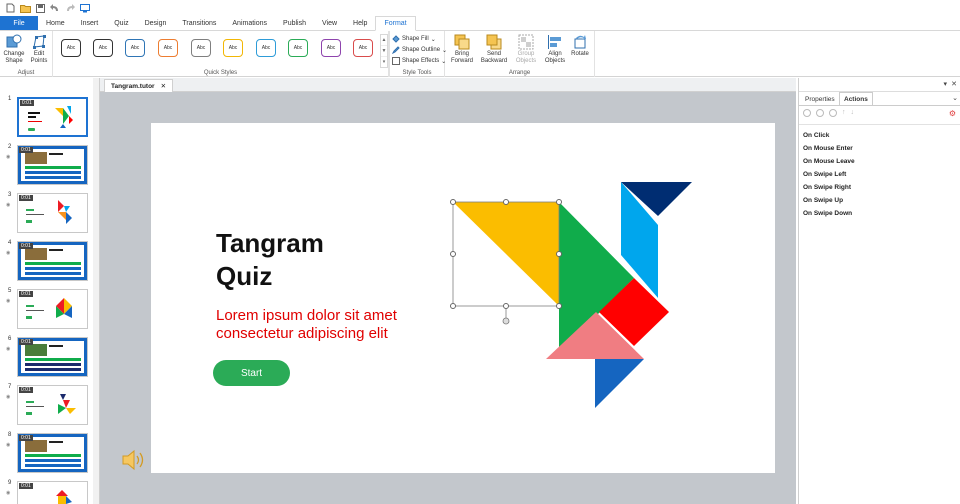  Describe the element at coordinates (70, 8) in the screenshot. I see `redo-icon` at that location.